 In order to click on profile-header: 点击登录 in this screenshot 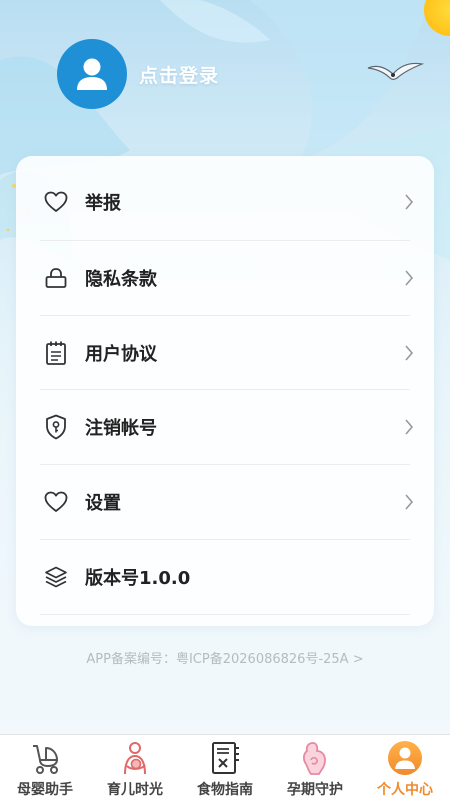, I will do `click(138, 74)`.